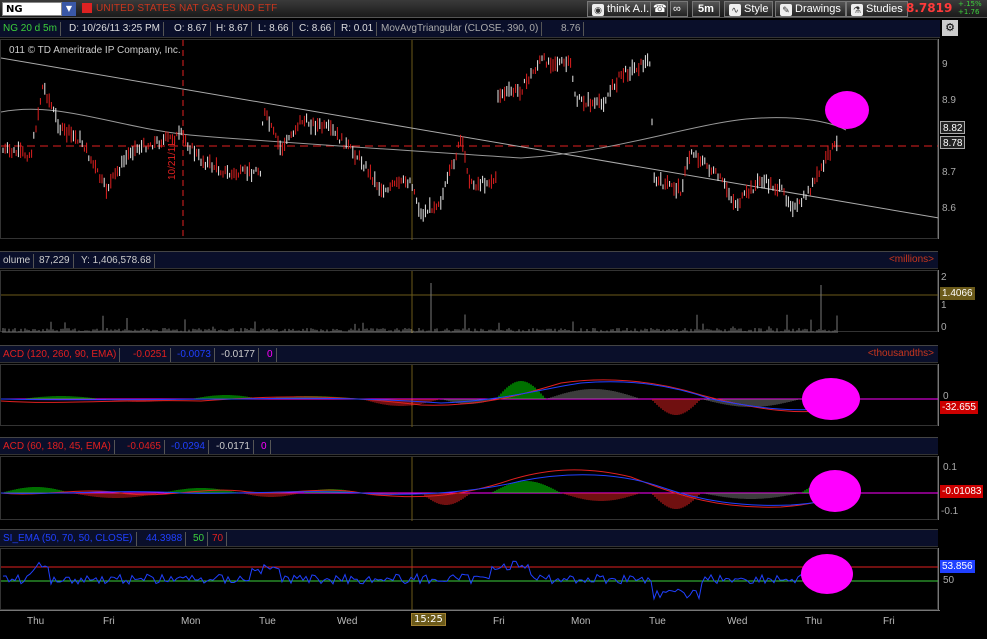 This screenshot has height=639, width=987. What do you see at coordinates (69, 9) in the screenshot?
I see `symbol-dropdown-button: ▼` at bounding box center [69, 9].